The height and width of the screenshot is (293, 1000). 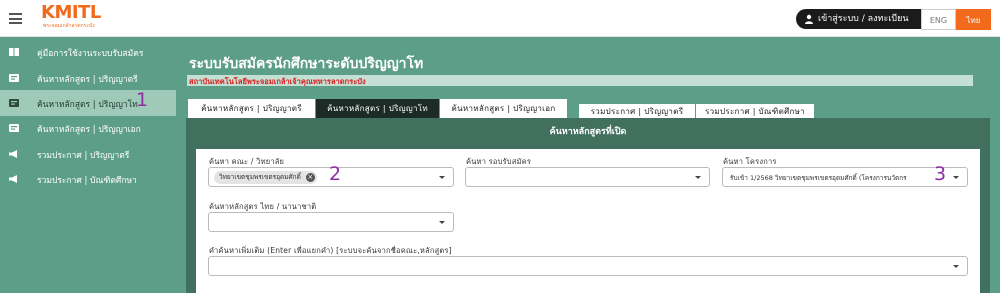 I want to click on panel-title: ค้นหาหลักสูตรที่เปิด, so click(x=588, y=132).